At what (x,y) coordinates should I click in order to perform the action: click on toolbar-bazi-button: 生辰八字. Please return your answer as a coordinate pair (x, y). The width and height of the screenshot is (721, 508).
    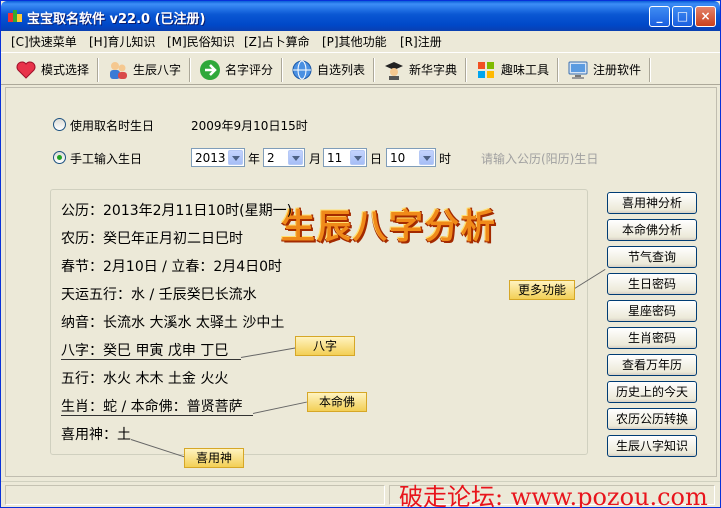
    Looking at the image, I should click on (144, 69).